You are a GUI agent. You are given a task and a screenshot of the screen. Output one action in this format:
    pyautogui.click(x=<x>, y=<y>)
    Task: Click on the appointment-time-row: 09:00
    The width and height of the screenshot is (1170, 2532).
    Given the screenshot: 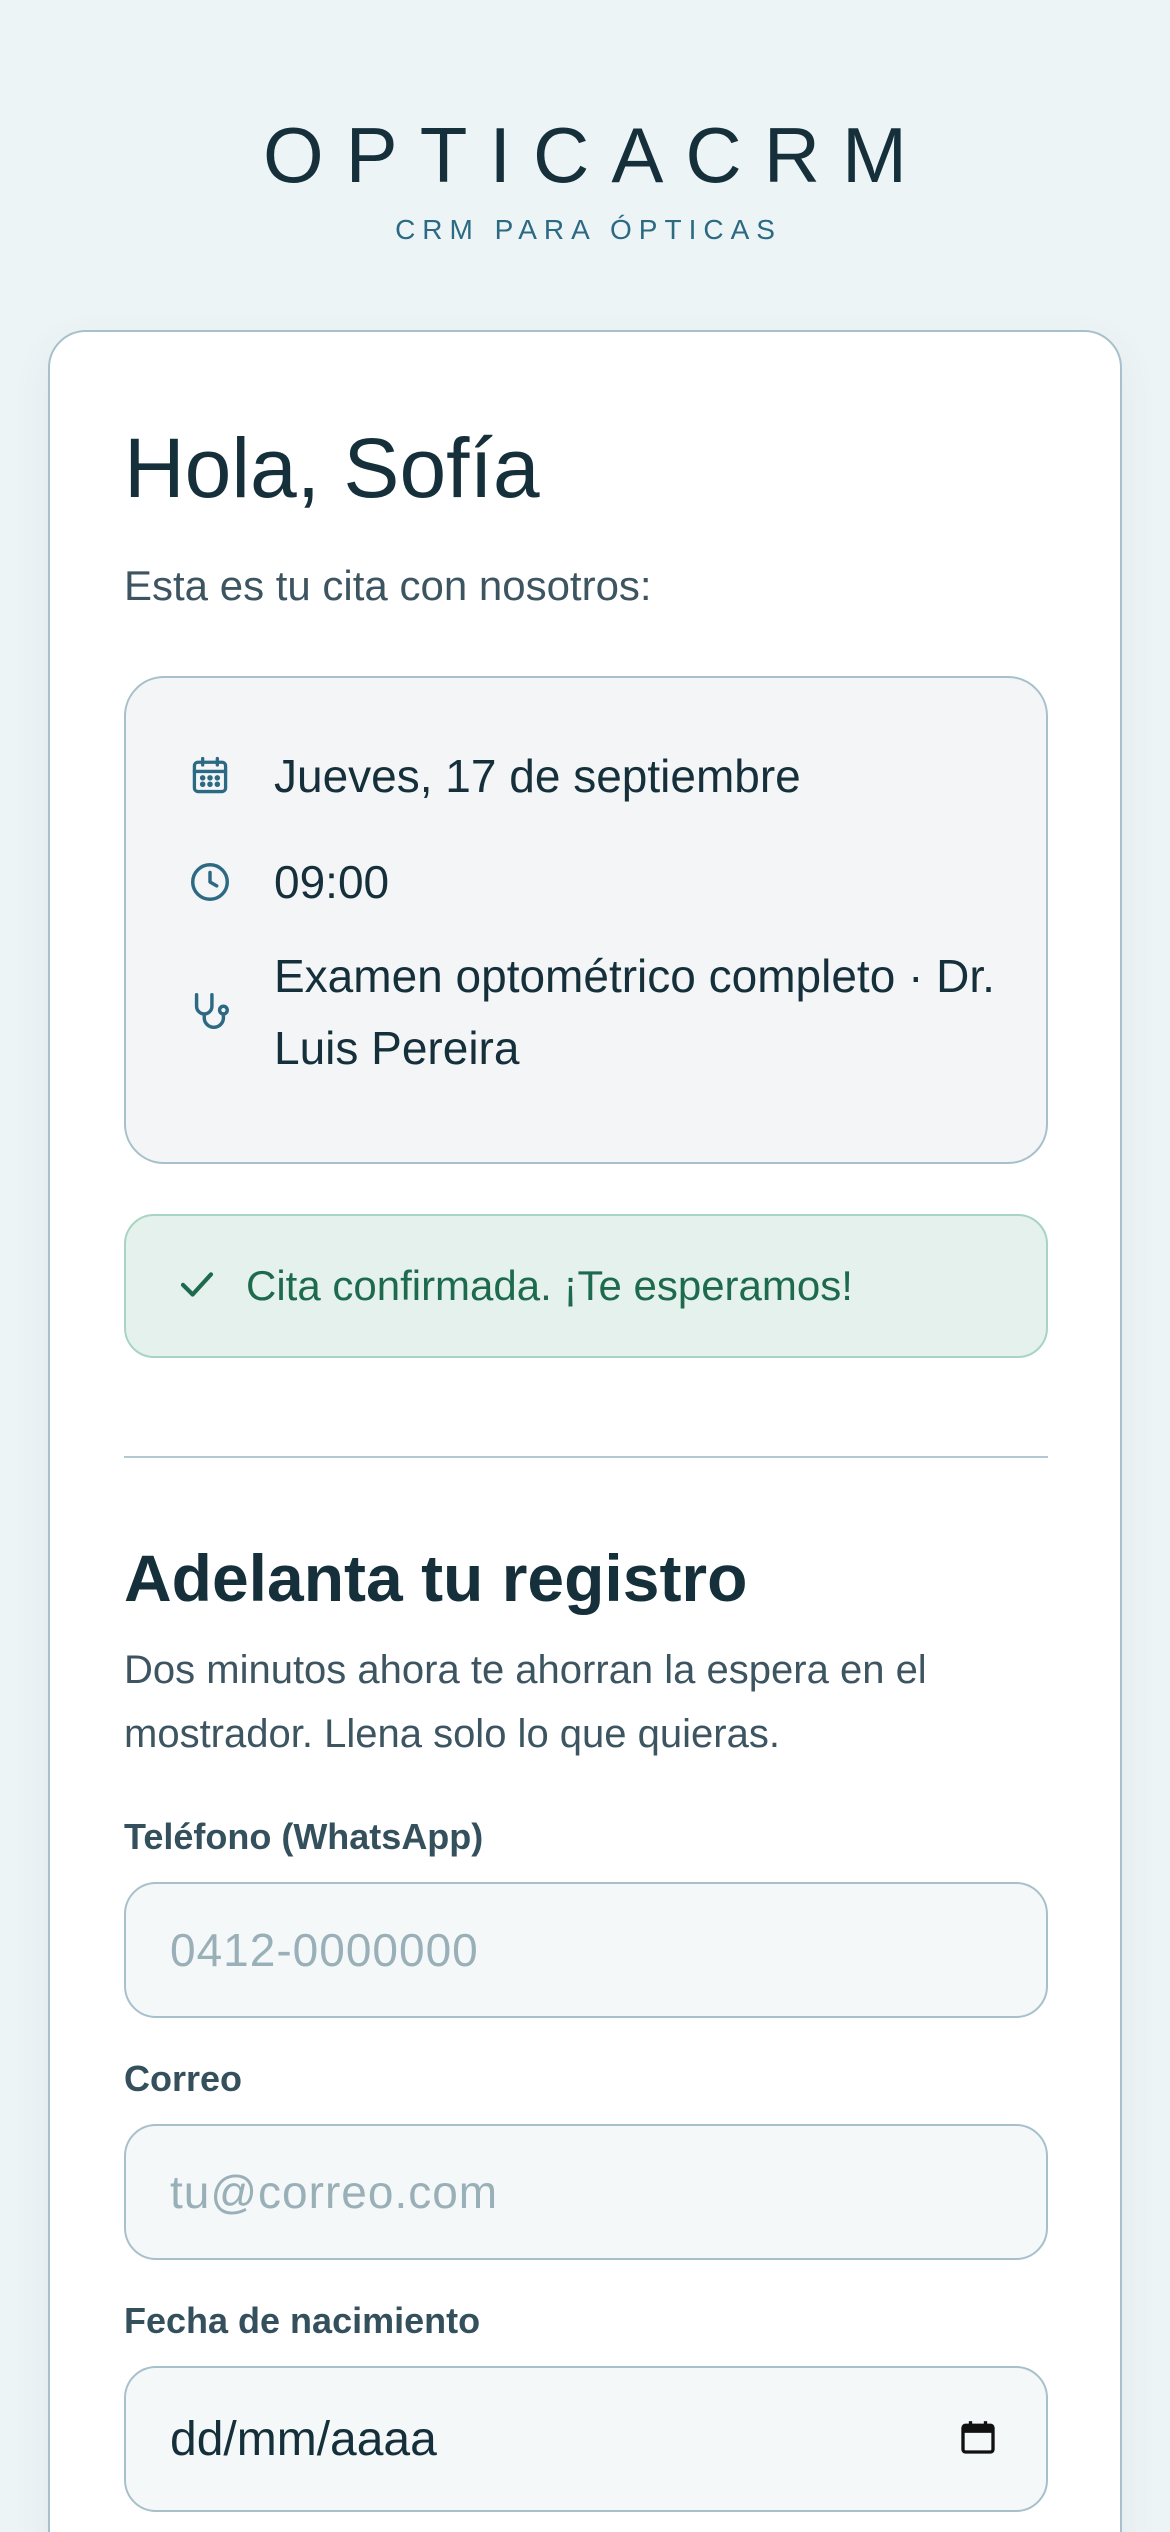 What is the action you would take?
    pyautogui.click(x=596, y=882)
    